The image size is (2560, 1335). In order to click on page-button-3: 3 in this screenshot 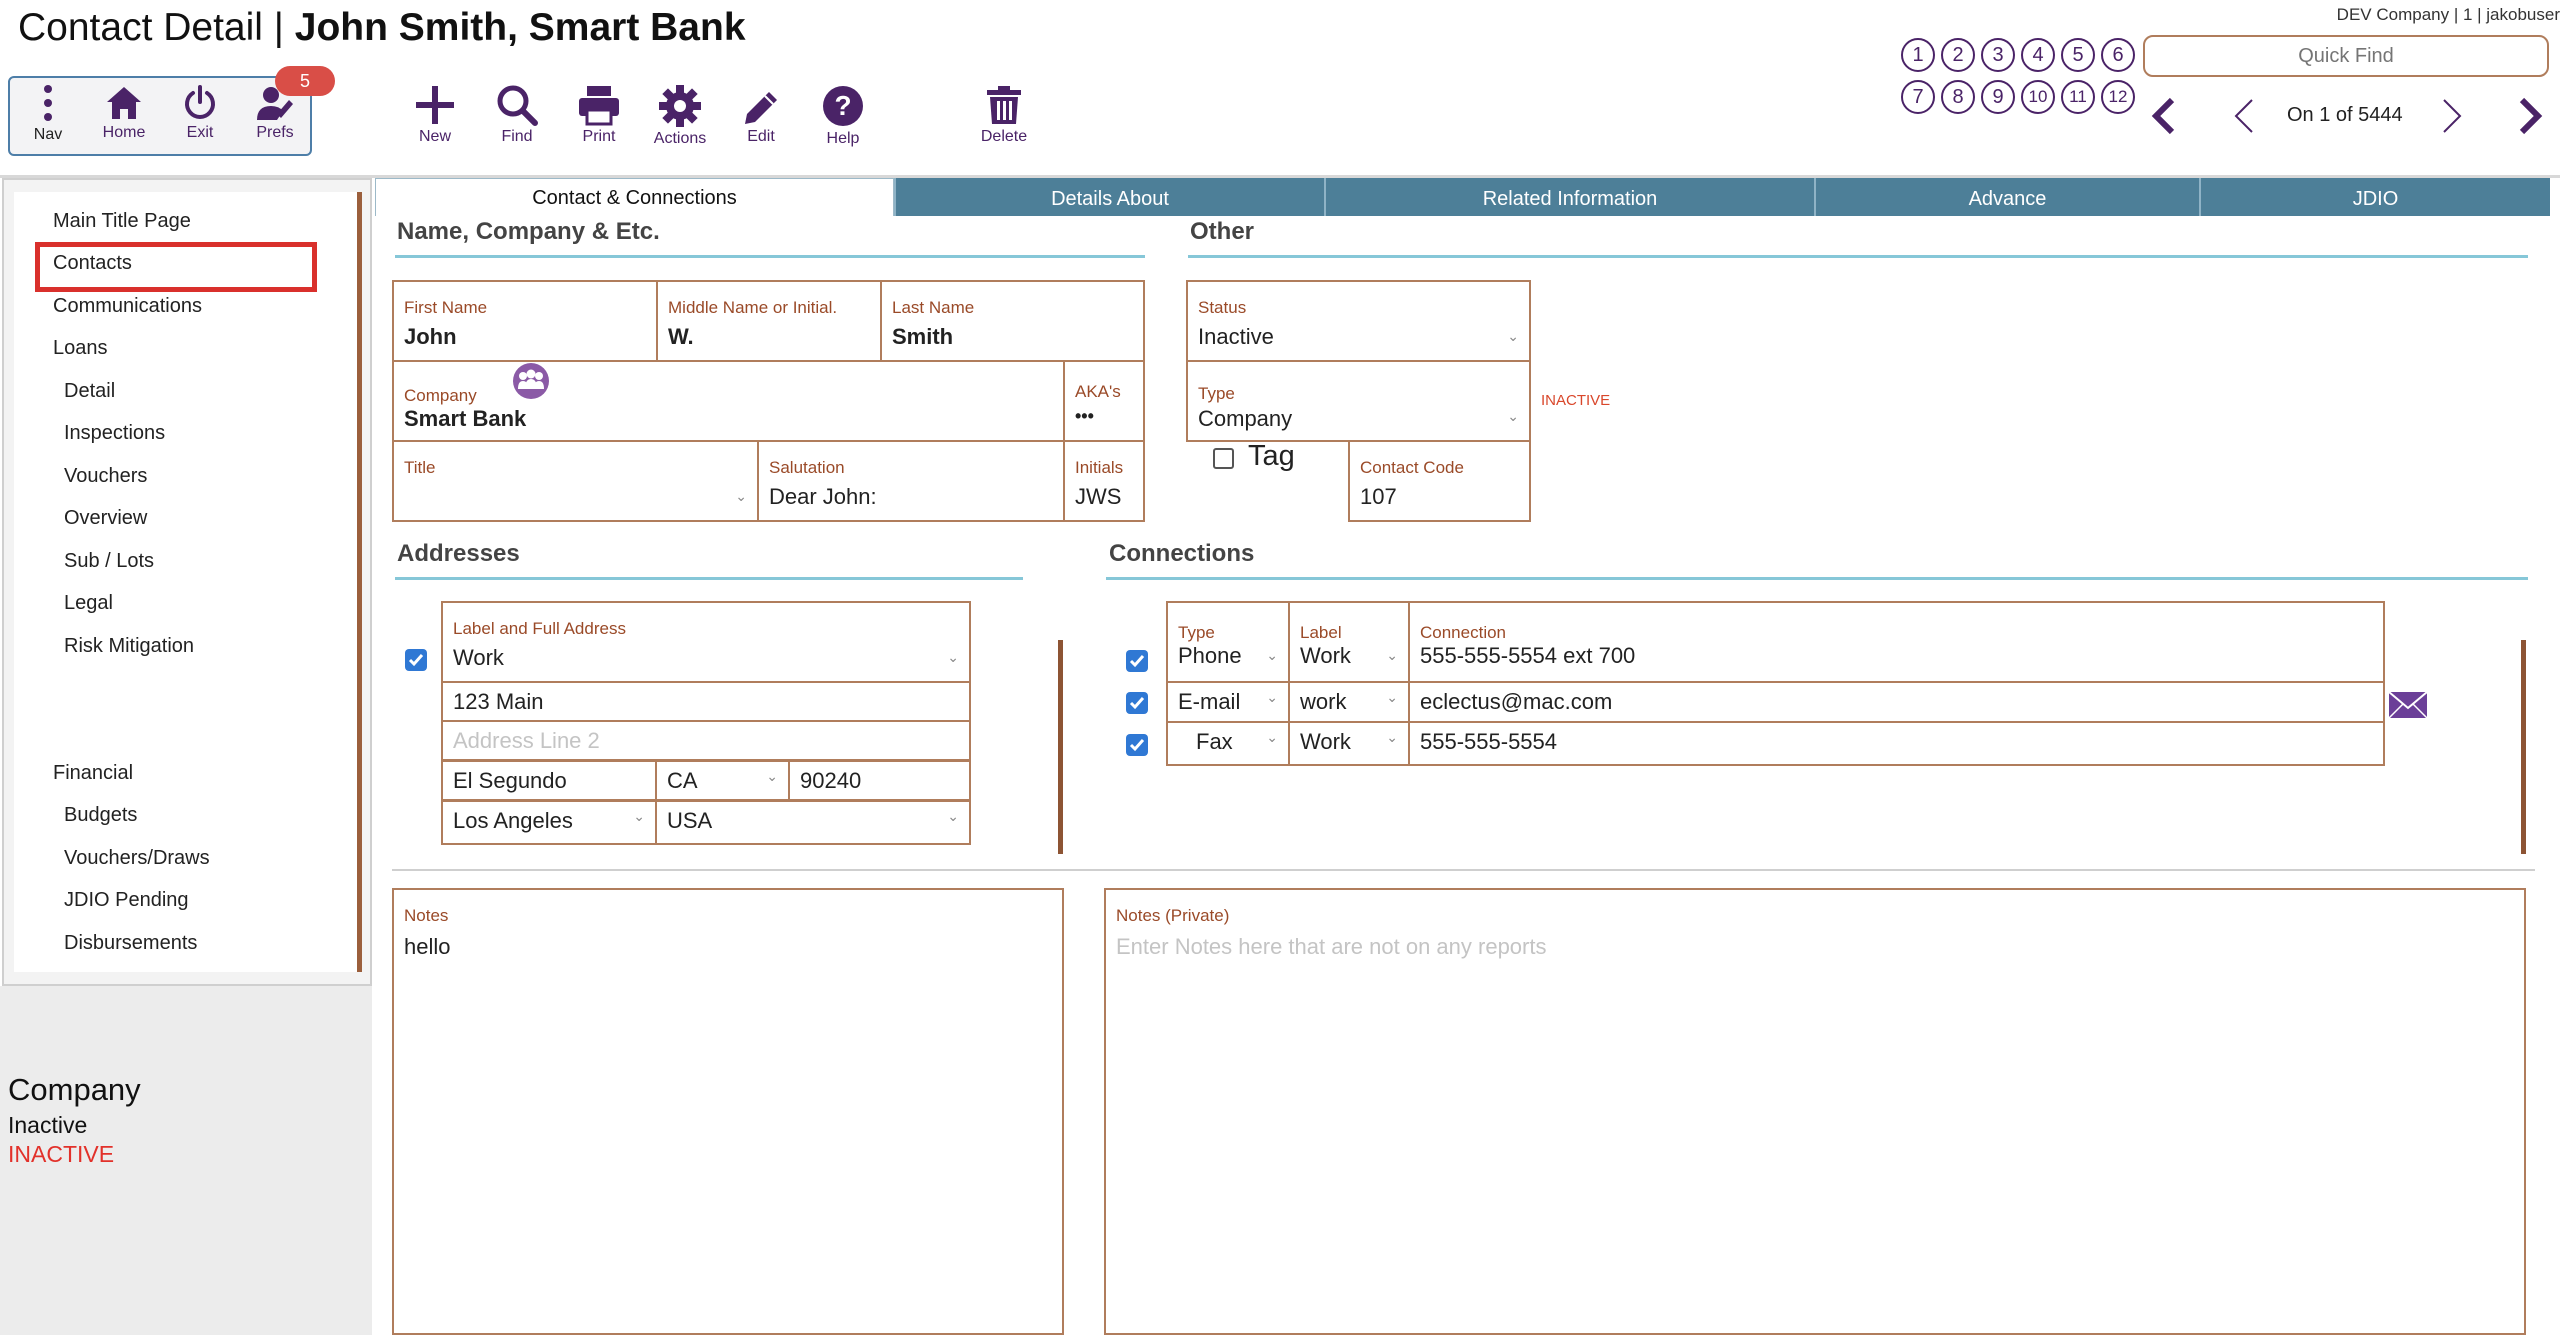, I will do `click(1998, 55)`.